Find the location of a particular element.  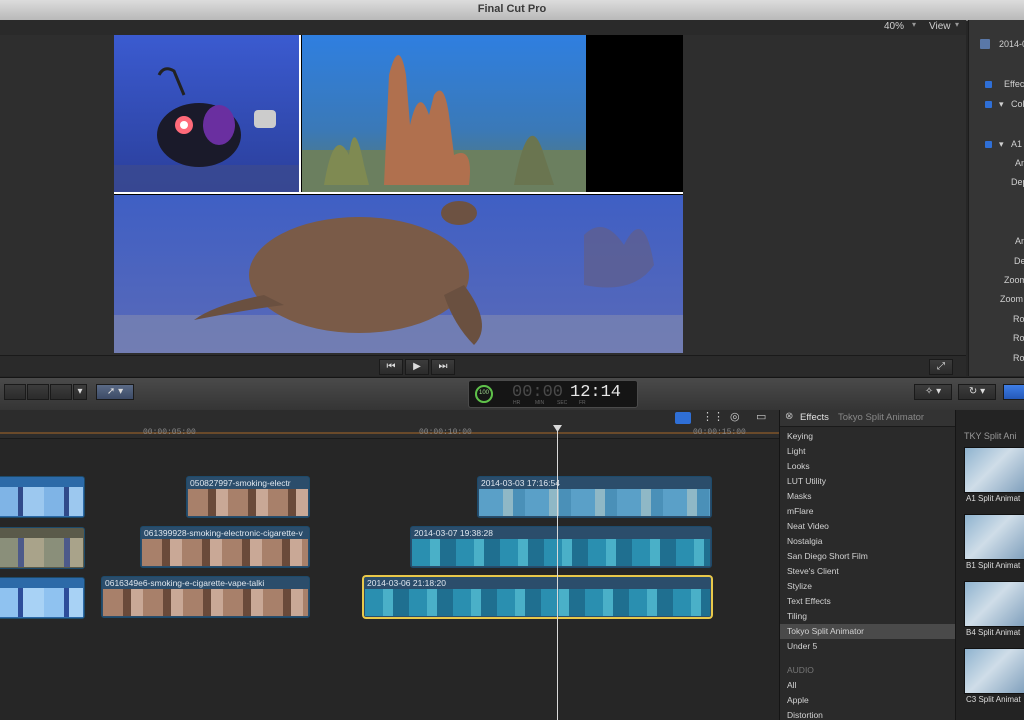

audio-skimming-icon: ⋮⋮ is located at coordinates (713, 416).